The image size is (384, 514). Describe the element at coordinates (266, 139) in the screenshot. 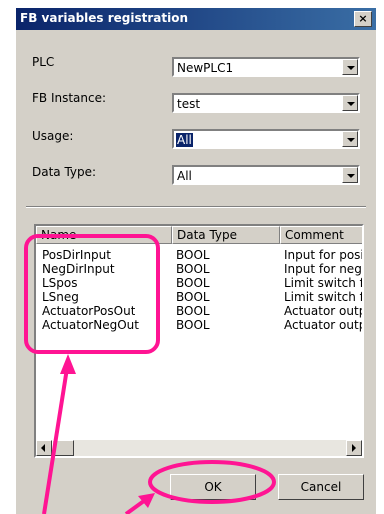

I see `usage-combo: All` at that location.